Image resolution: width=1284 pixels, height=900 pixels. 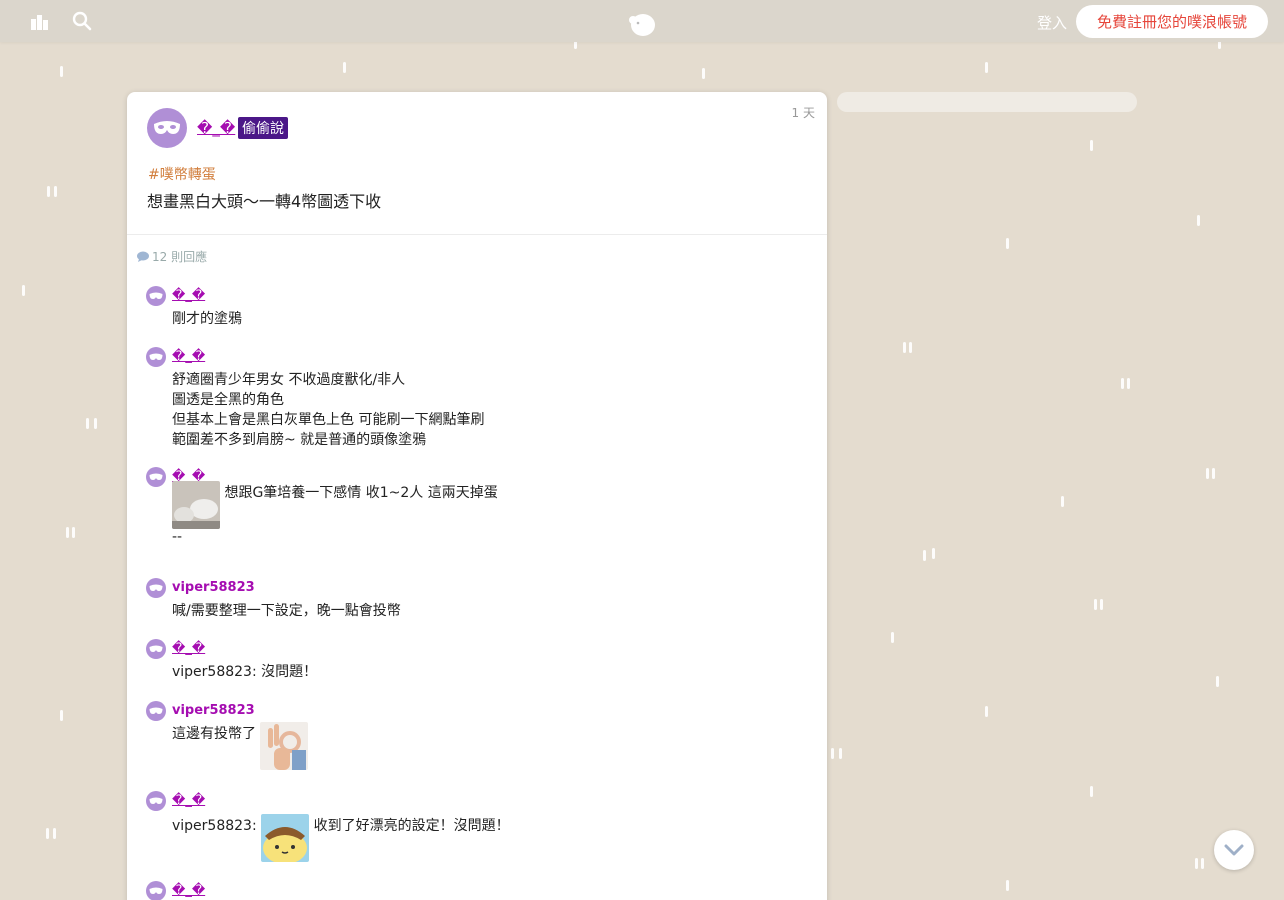 What do you see at coordinates (264, 201) in the screenshot?
I see `post-content: 想畫黑白大頭～一轉4幣圖透下收` at bounding box center [264, 201].